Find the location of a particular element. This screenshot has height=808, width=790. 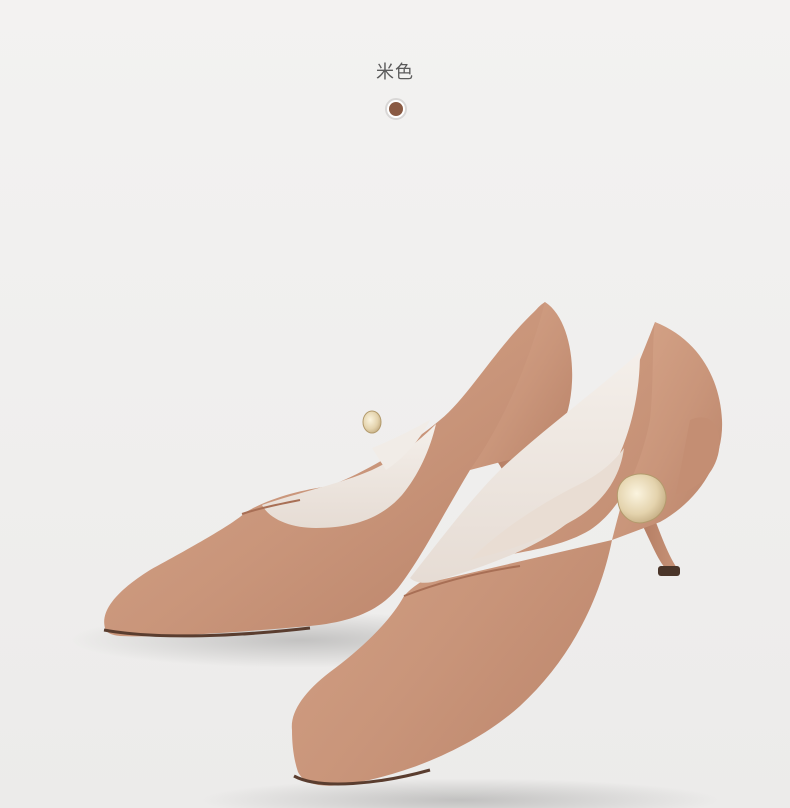

front-shoe-shadow is located at coordinates (460, 793).